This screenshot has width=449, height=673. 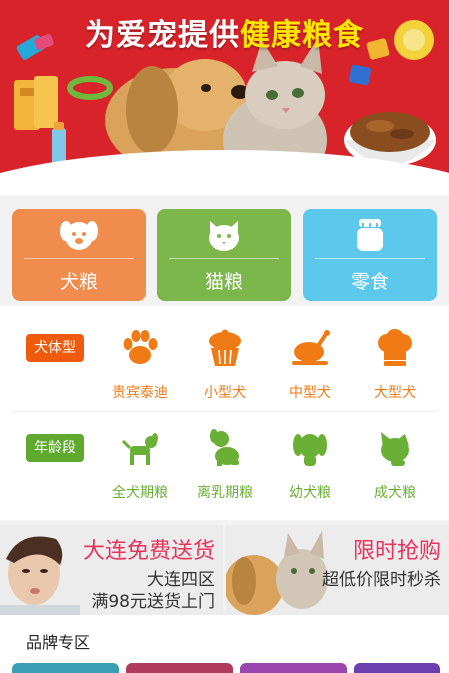 What do you see at coordinates (55, 348) in the screenshot?
I see `dog-size-tag: 犬体型` at bounding box center [55, 348].